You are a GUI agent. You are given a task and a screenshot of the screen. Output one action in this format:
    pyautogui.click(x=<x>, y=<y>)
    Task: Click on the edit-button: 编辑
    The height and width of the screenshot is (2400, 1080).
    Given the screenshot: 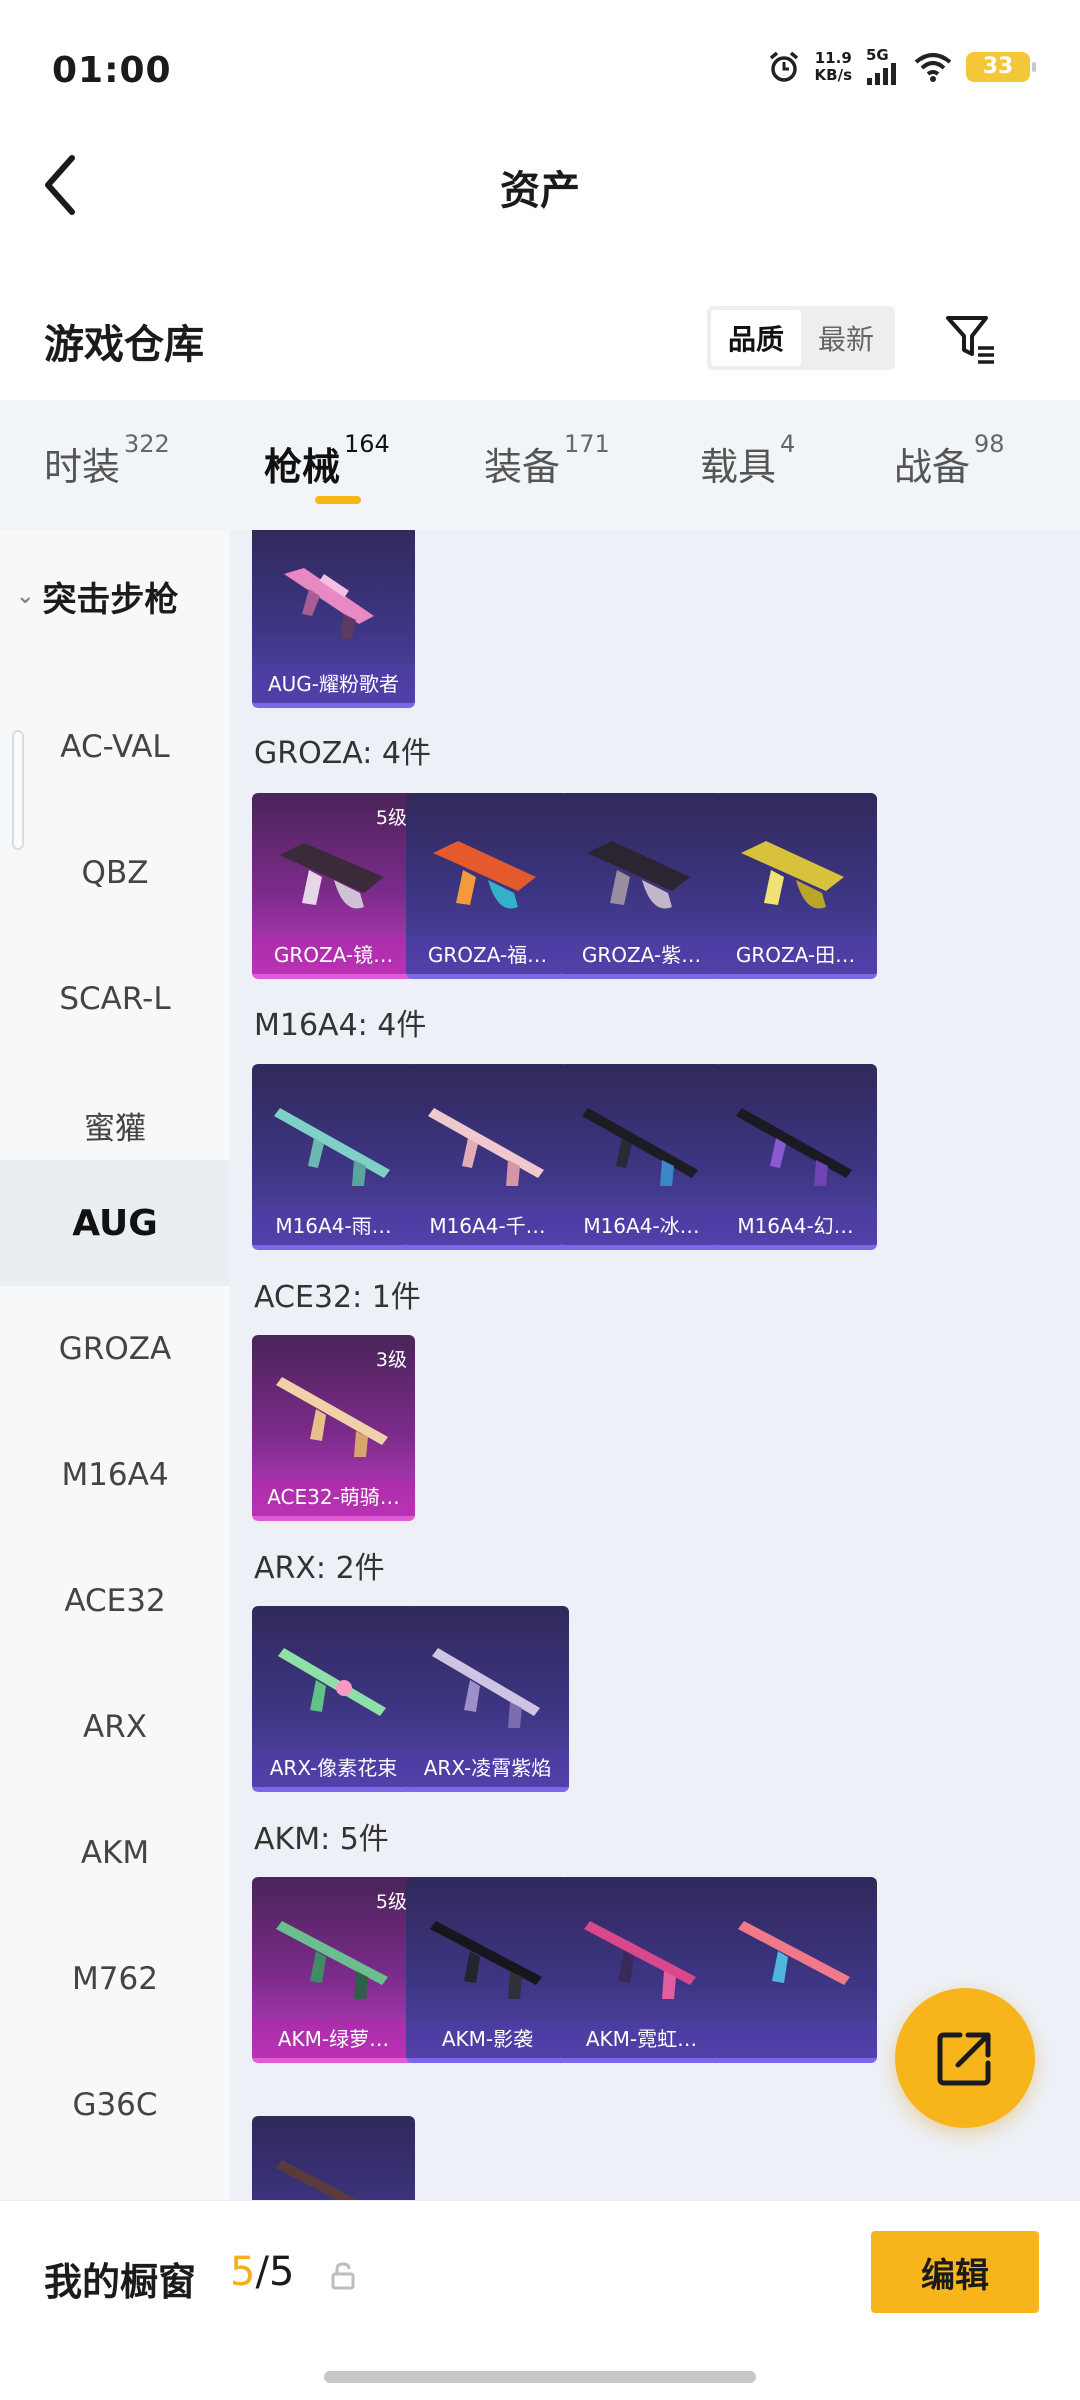 What is the action you would take?
    pyautogui.click(x=955, y=2272)
    